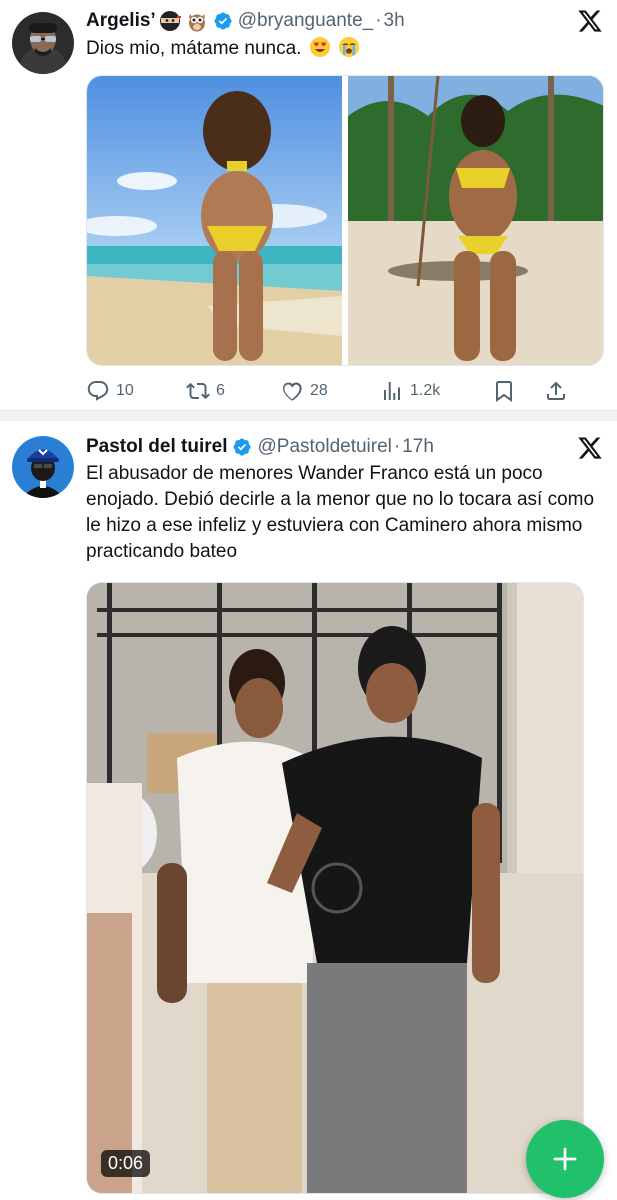  I want to click on repost-icon, so click(198, 391).